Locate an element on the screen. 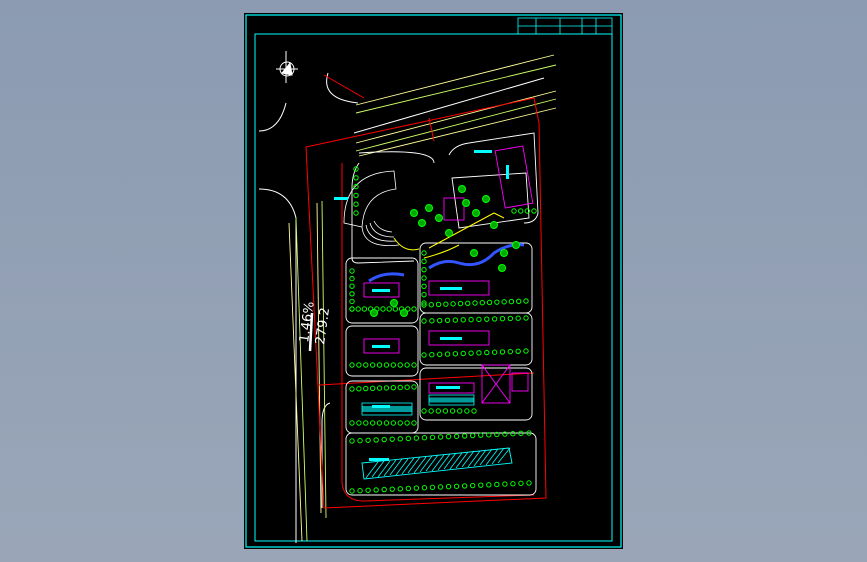 This screenshot has width=867, height=562. title-block is located at coordinates (565, 26).